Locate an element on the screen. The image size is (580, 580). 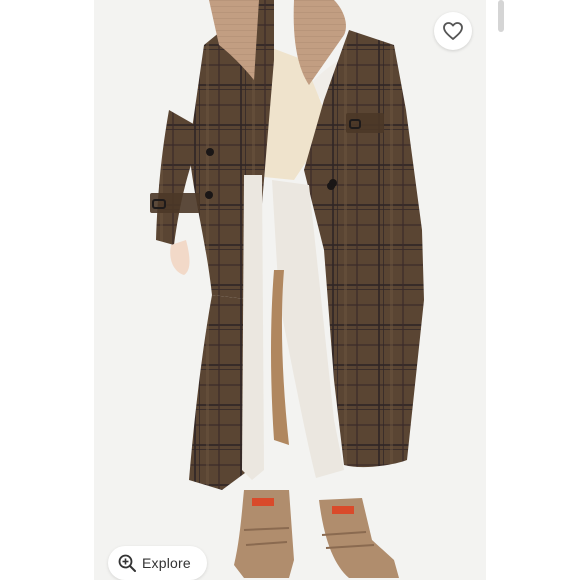
scrollbar-thumb is located at coordinates (501, 16).